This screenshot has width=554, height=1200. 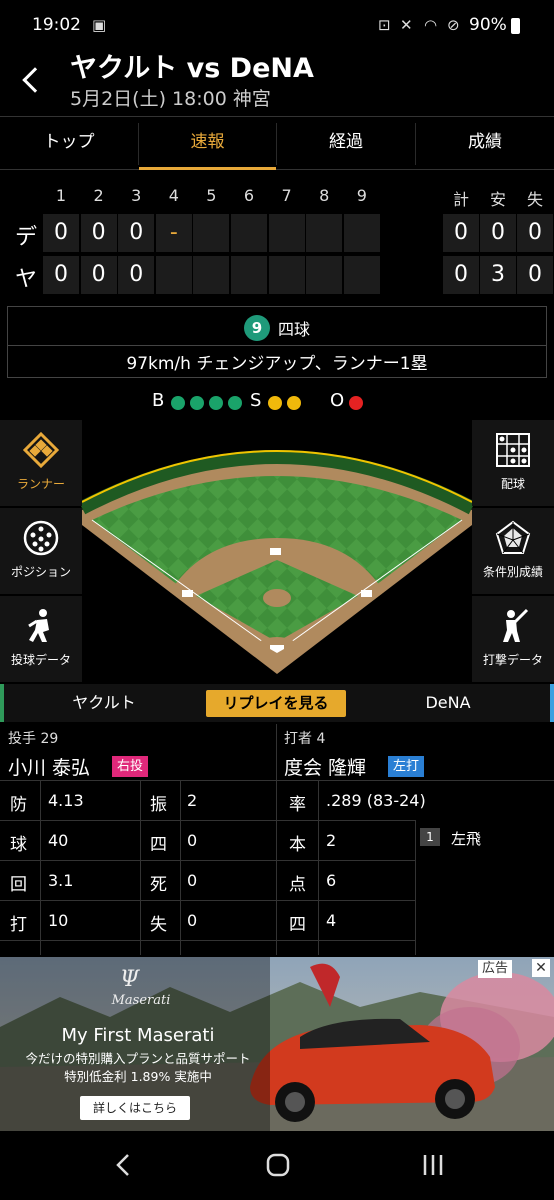 I want to click on batter-icon, so click(x=516, y=625).